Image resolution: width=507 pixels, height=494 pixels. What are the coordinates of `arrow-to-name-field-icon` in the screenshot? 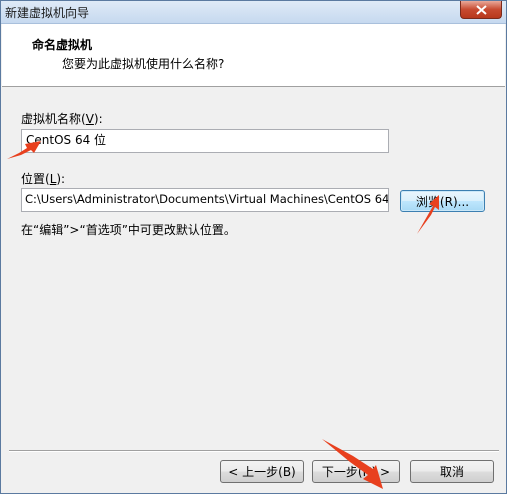 It's located at (24, 150).